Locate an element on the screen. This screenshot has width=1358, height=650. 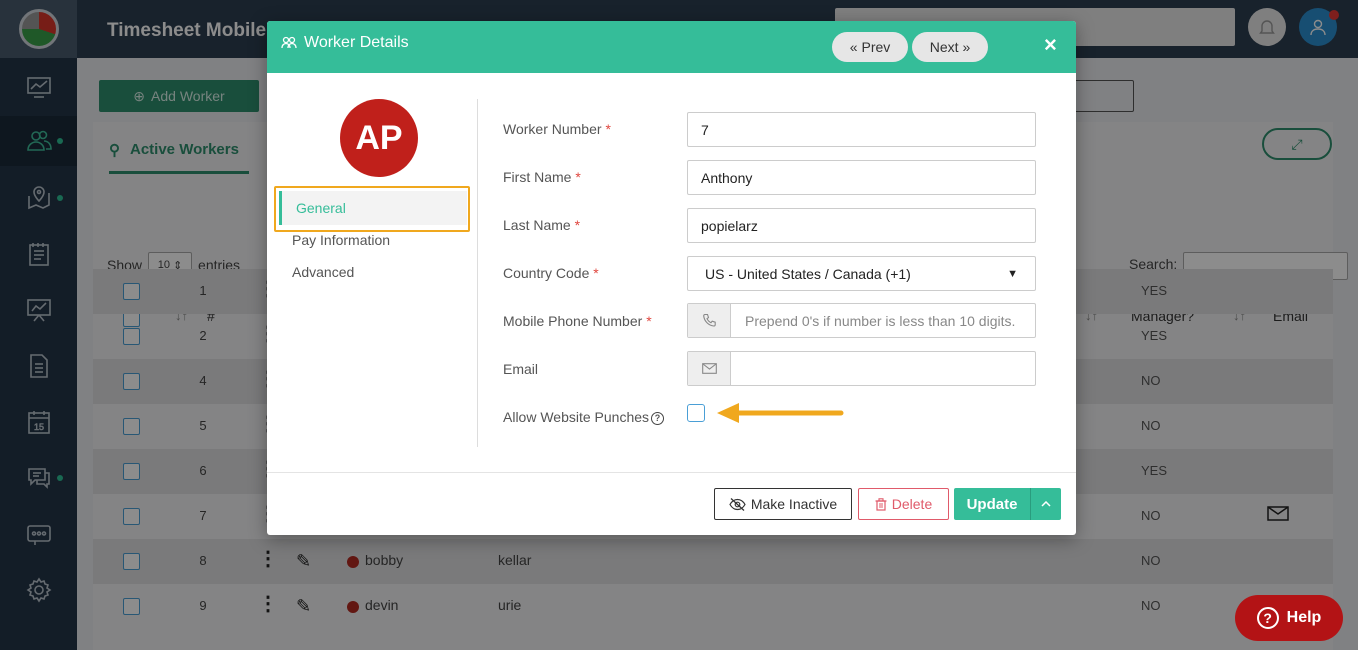
prev-label: Prev is located at coordinates (876, 47).